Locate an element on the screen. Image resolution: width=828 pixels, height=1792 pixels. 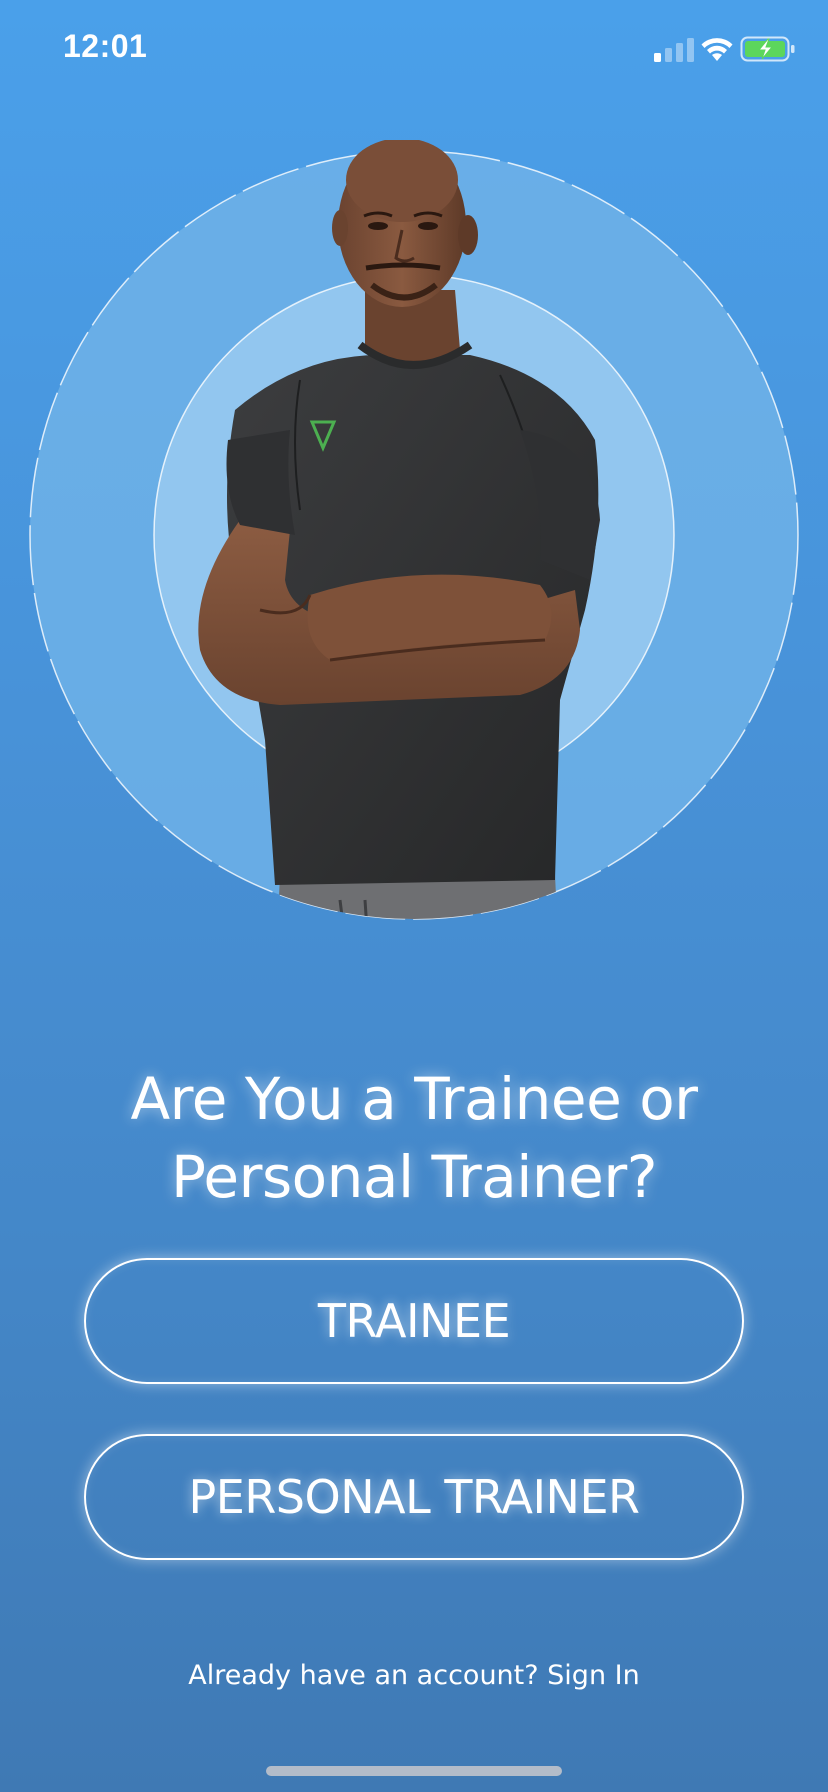
sign-in-link: Already have an account? Sign In is located at coordinates (414, 1675).